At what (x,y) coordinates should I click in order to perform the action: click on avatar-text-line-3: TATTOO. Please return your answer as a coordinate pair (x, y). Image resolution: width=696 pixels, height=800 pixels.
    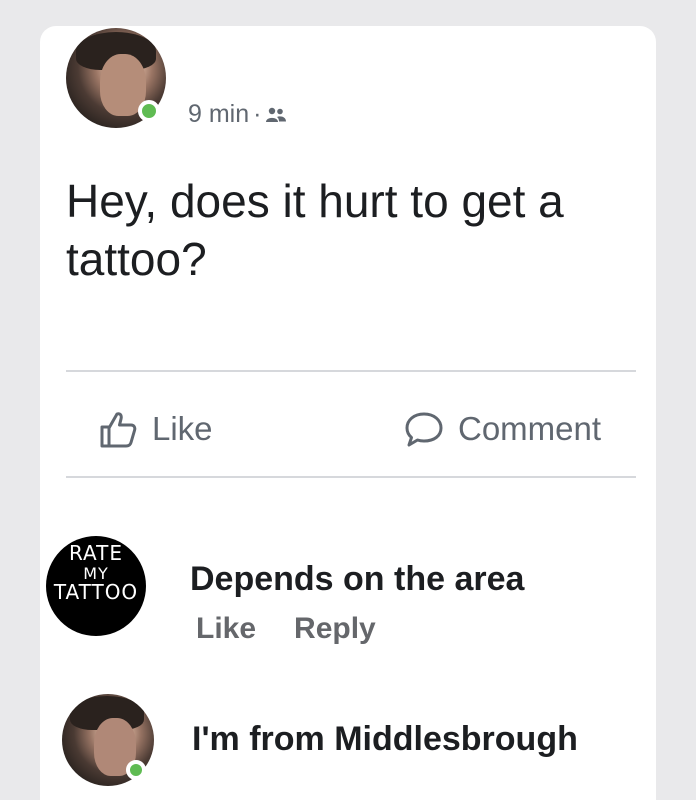
    Looking at the image, I should click on (96, 592).